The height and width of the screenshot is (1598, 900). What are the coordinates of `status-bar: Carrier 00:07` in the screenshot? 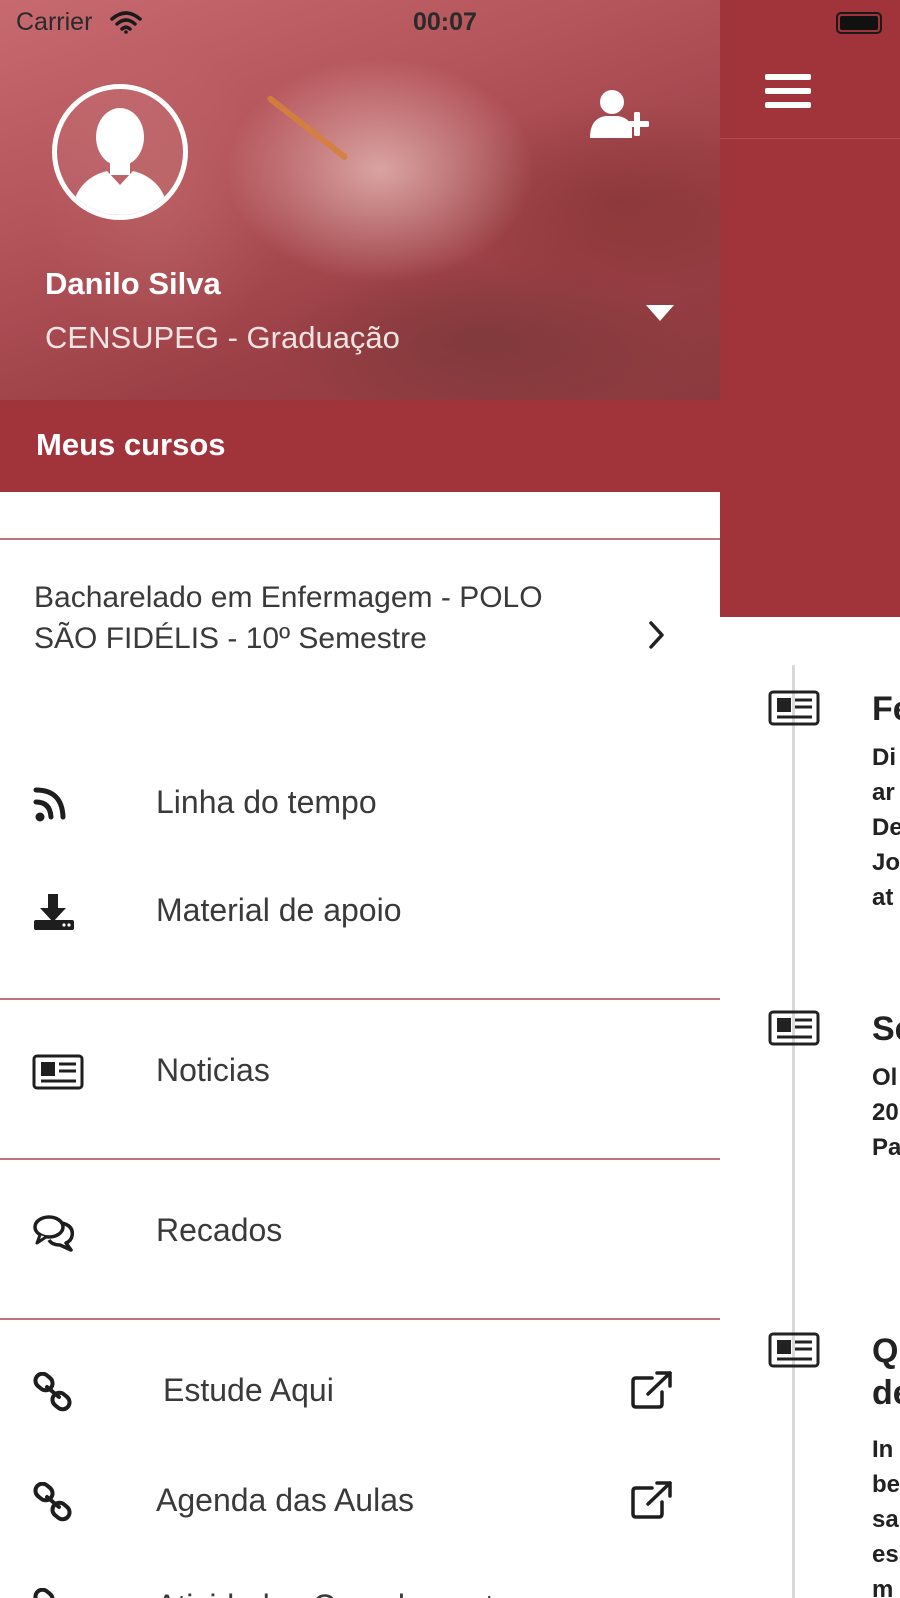 It's located at (450, 22).